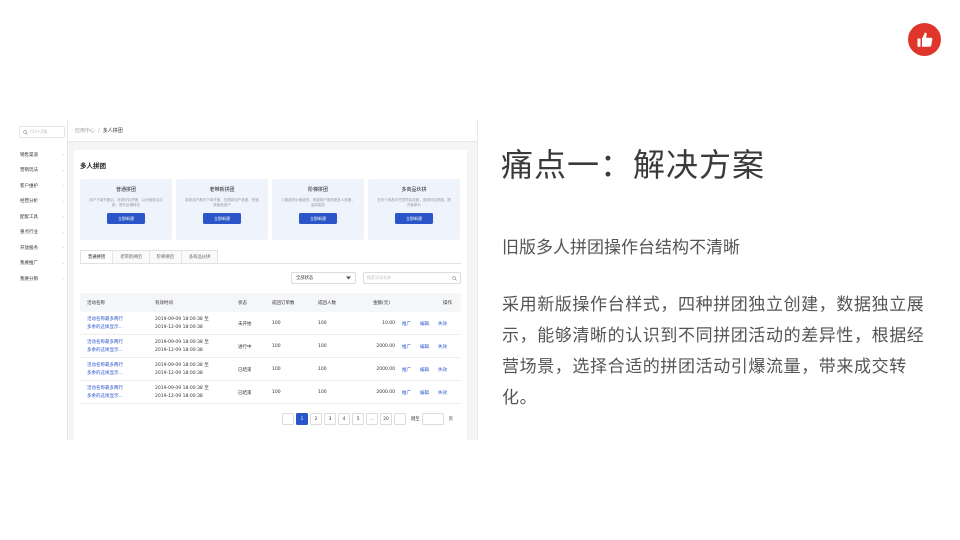 This screenshot has height=540, width=960. Describe the element at coordinates (42, 233) in the screenshot. I see `sidebar-item: 重点行业 ›` at that location.